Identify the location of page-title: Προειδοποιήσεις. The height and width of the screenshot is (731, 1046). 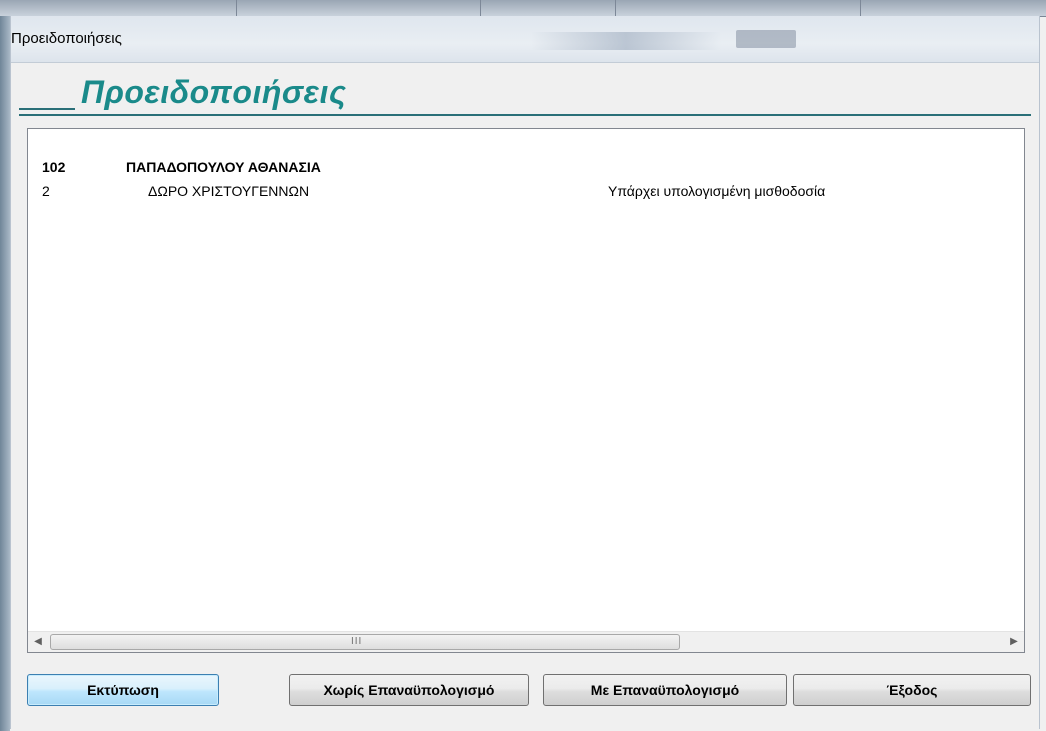
(214, 92).